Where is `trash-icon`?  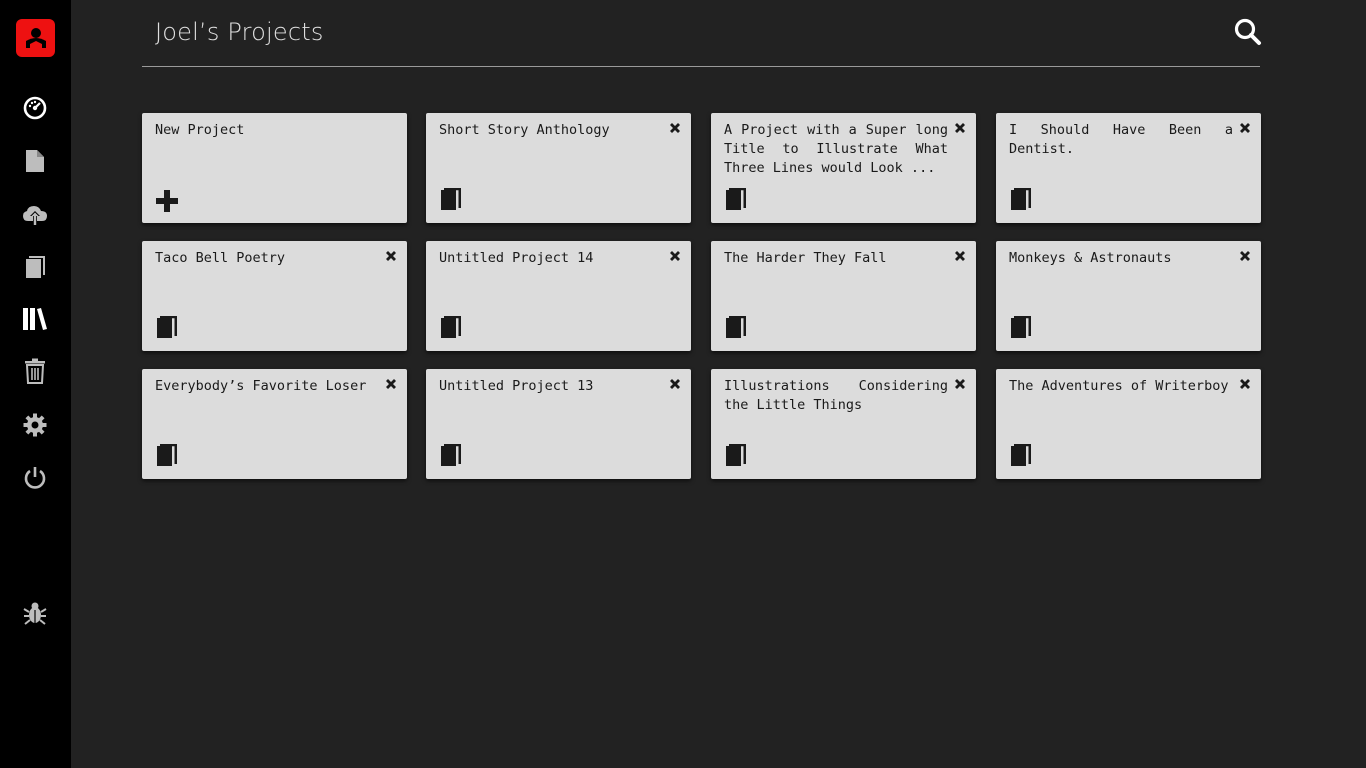
trash-icon is located at coordinates (35, 371).